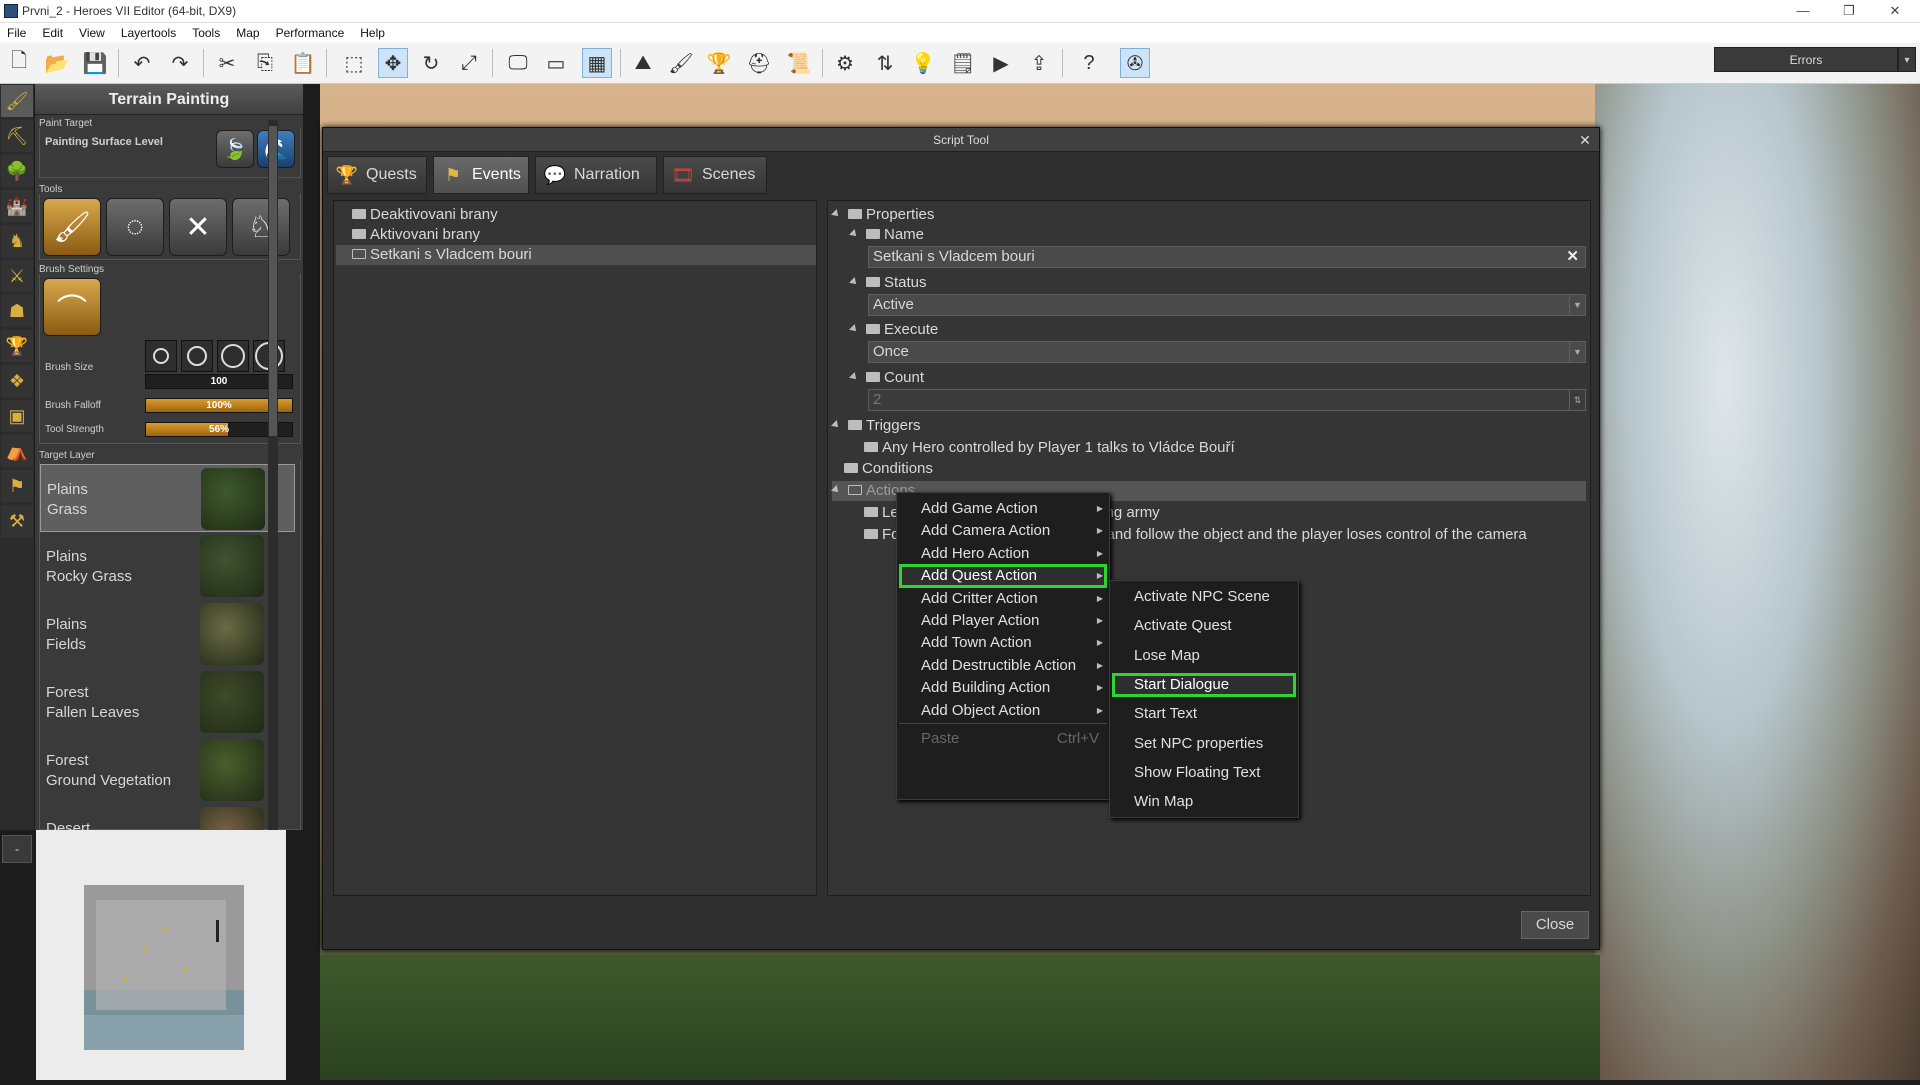  Describe the element at coordinates (1003, 688) in the screenshot. I see `menu-item-add-building-action: Add Building Action ▶` at that location.